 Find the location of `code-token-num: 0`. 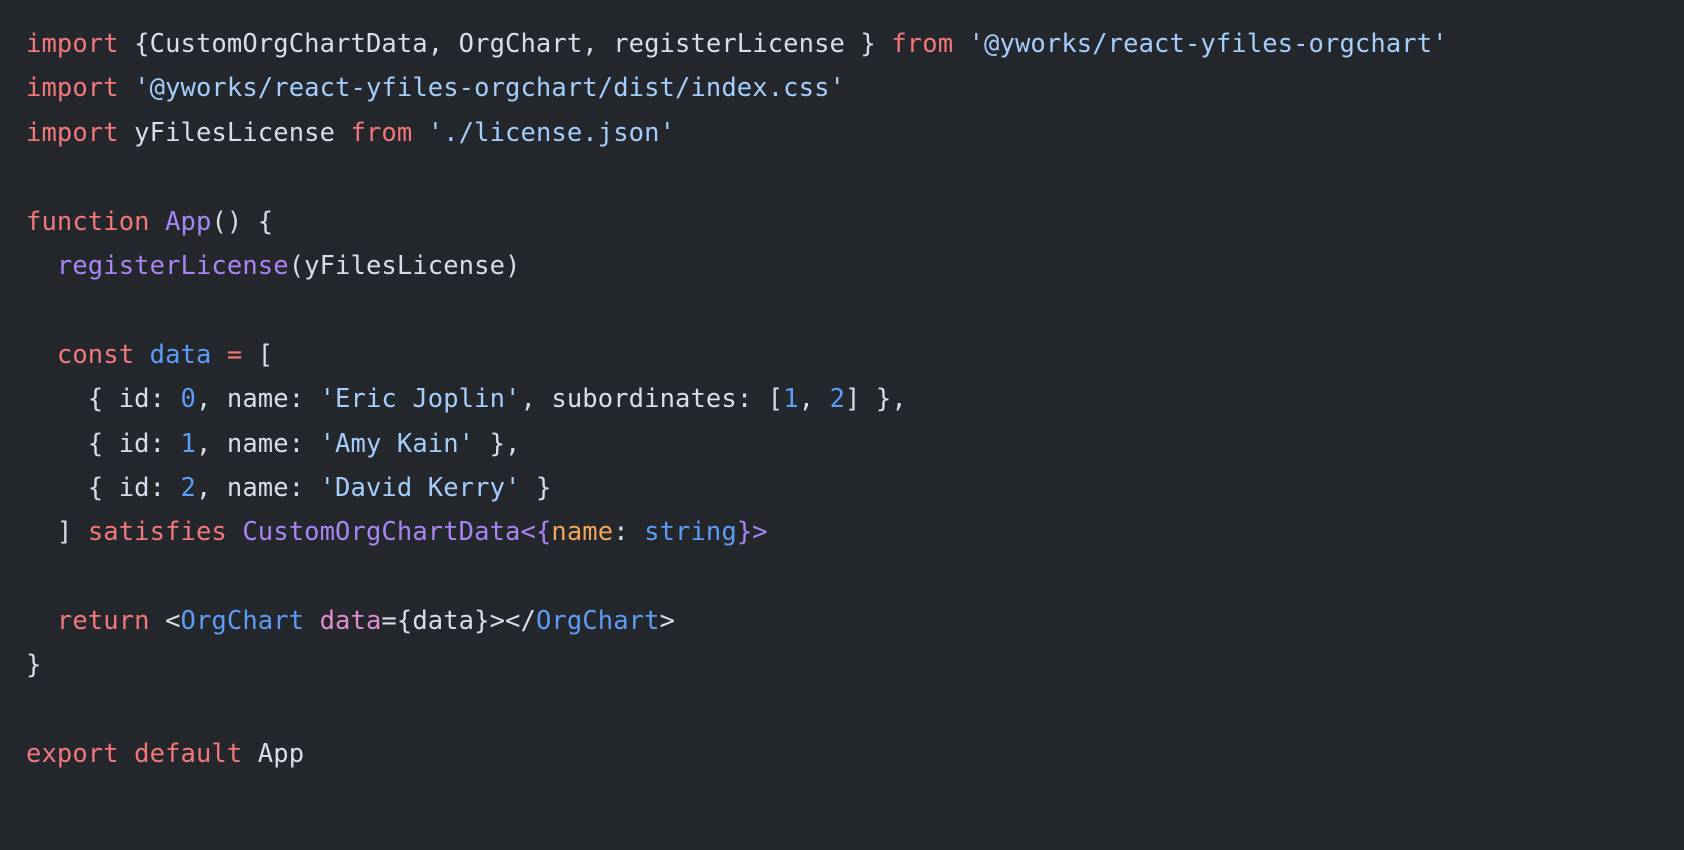

code-token-num: 0 is located at coordinates (188, 399).